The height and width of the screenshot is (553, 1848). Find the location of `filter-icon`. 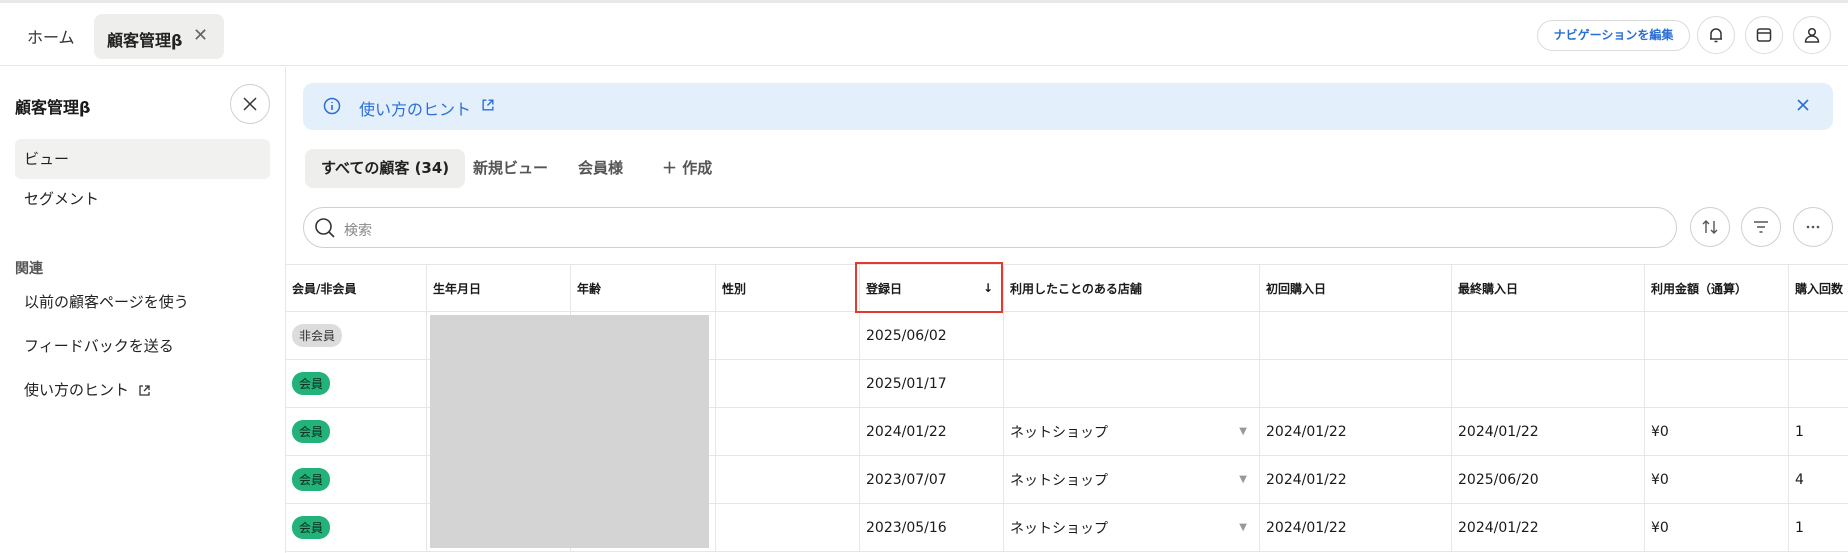

filter-icon is located at coordinates (1761, 227).